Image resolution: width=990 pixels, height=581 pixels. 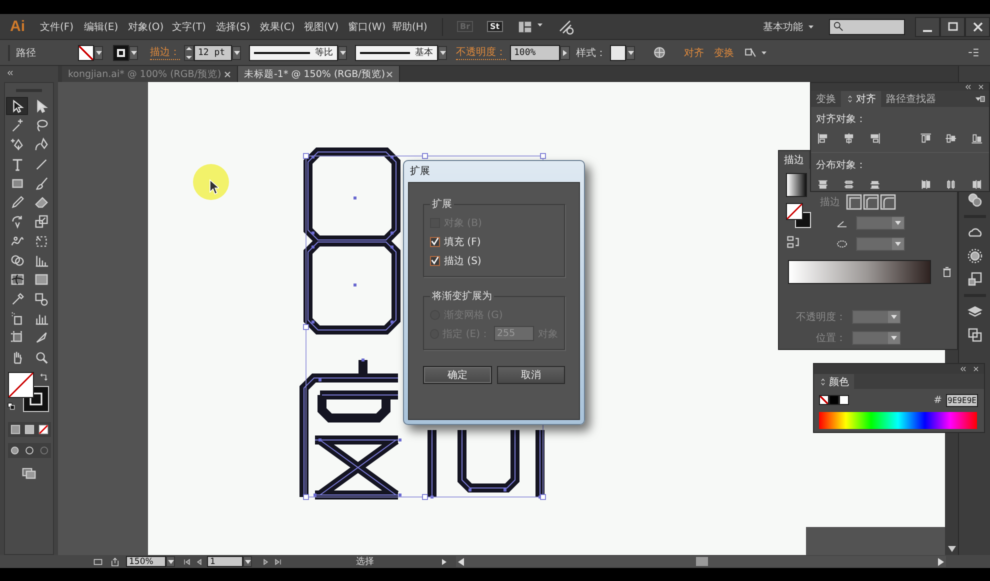 I want to click on stroke-along-icon, so click(x=871, y=202).